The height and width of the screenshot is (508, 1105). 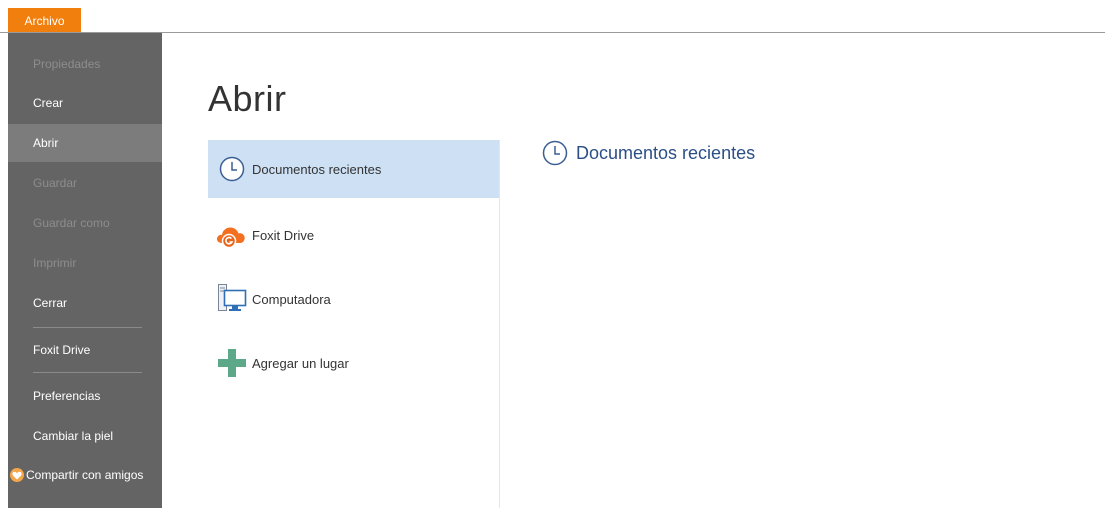 What do you see at coordinates (300, 363) in the screenshot?
I see `place-label: Agregar un lugar` at bounding box center [300, 363].